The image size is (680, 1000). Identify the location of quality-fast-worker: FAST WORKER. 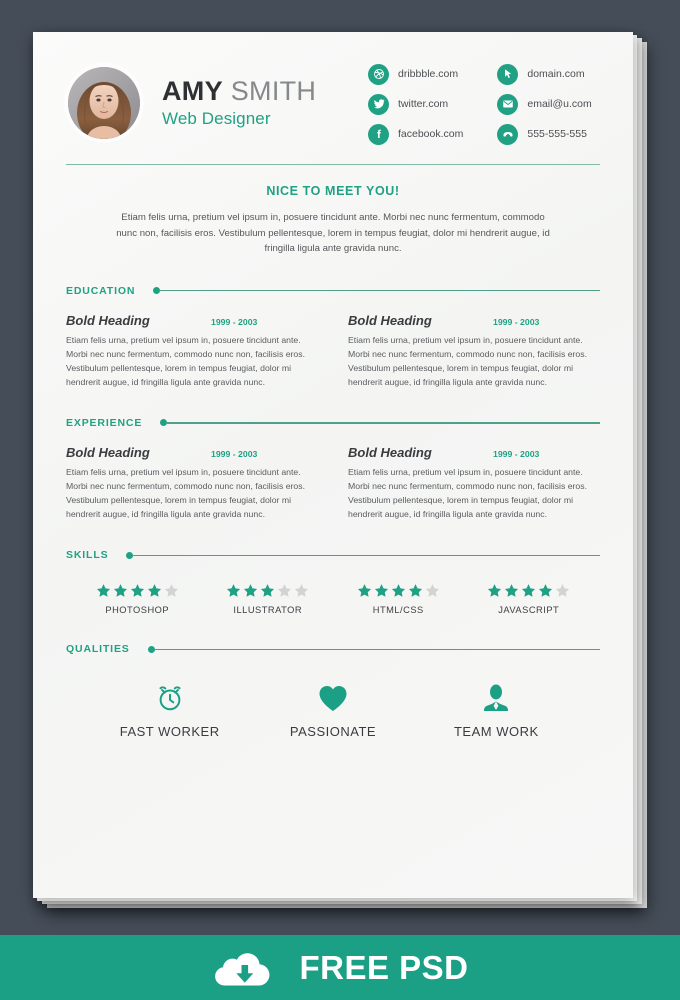
(169, 710).